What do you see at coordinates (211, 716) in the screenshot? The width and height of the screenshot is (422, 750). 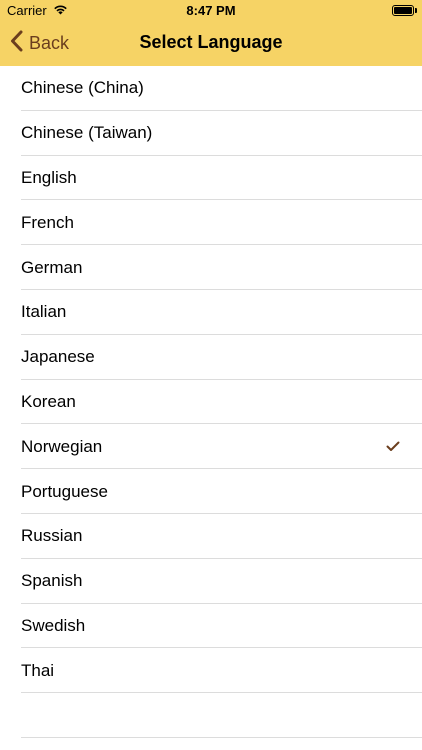 I see `empty-row` at bounding box center [211, 716].